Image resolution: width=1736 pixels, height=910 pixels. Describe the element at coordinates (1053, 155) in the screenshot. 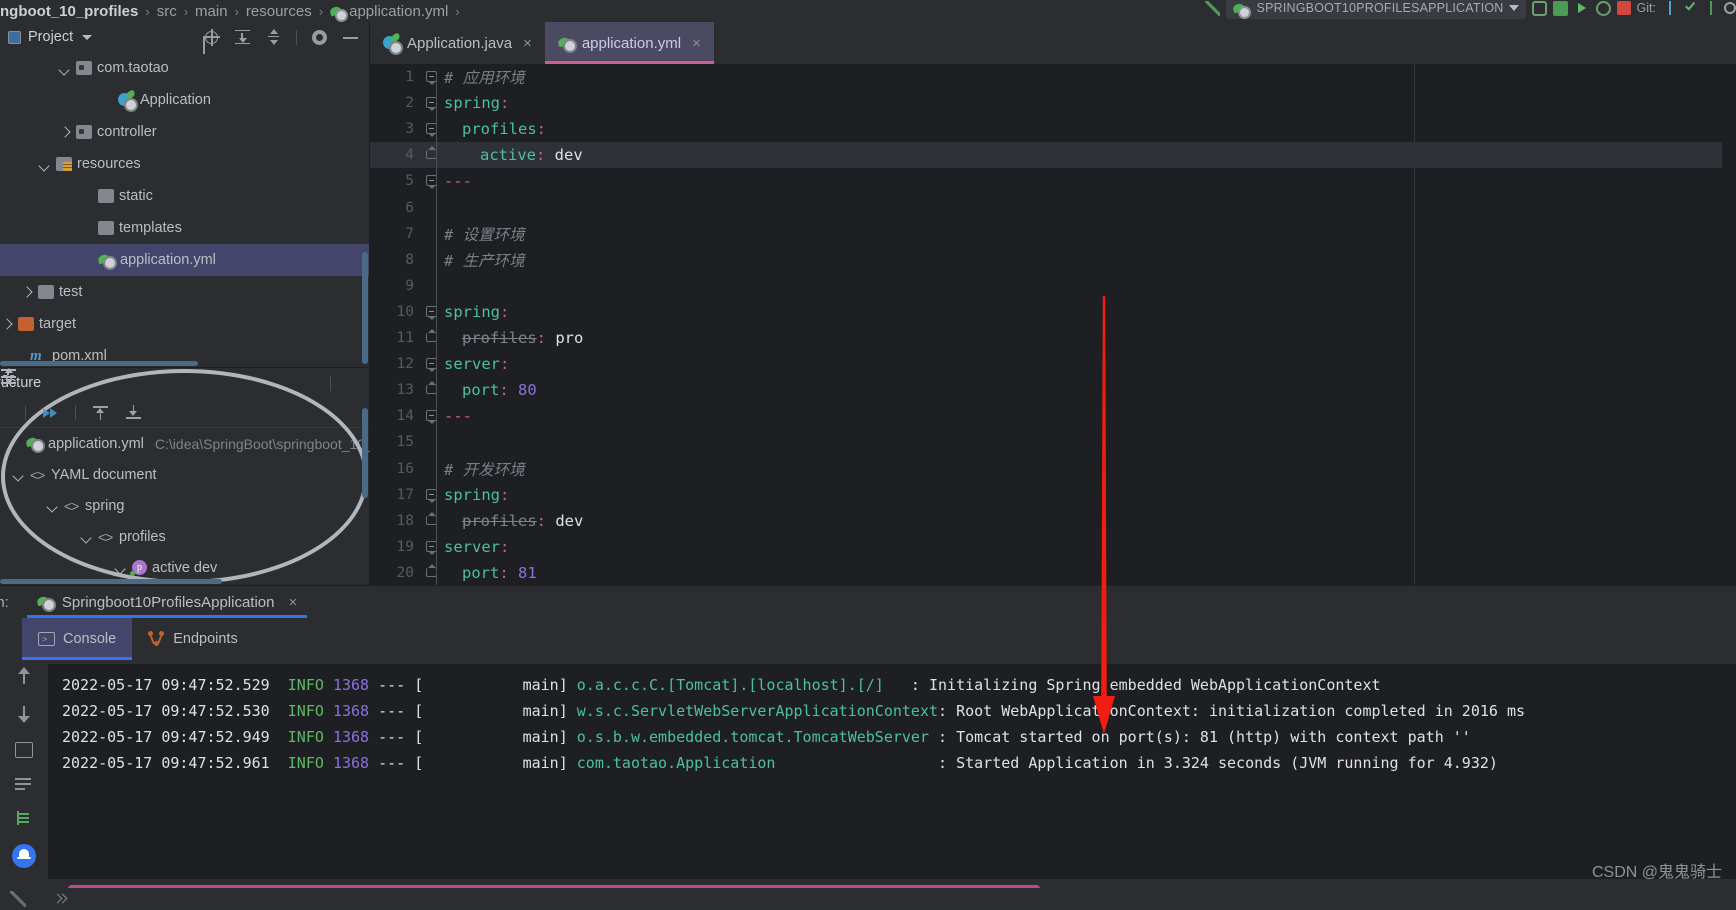

I see `code-line: 4 active: dev` at that location.